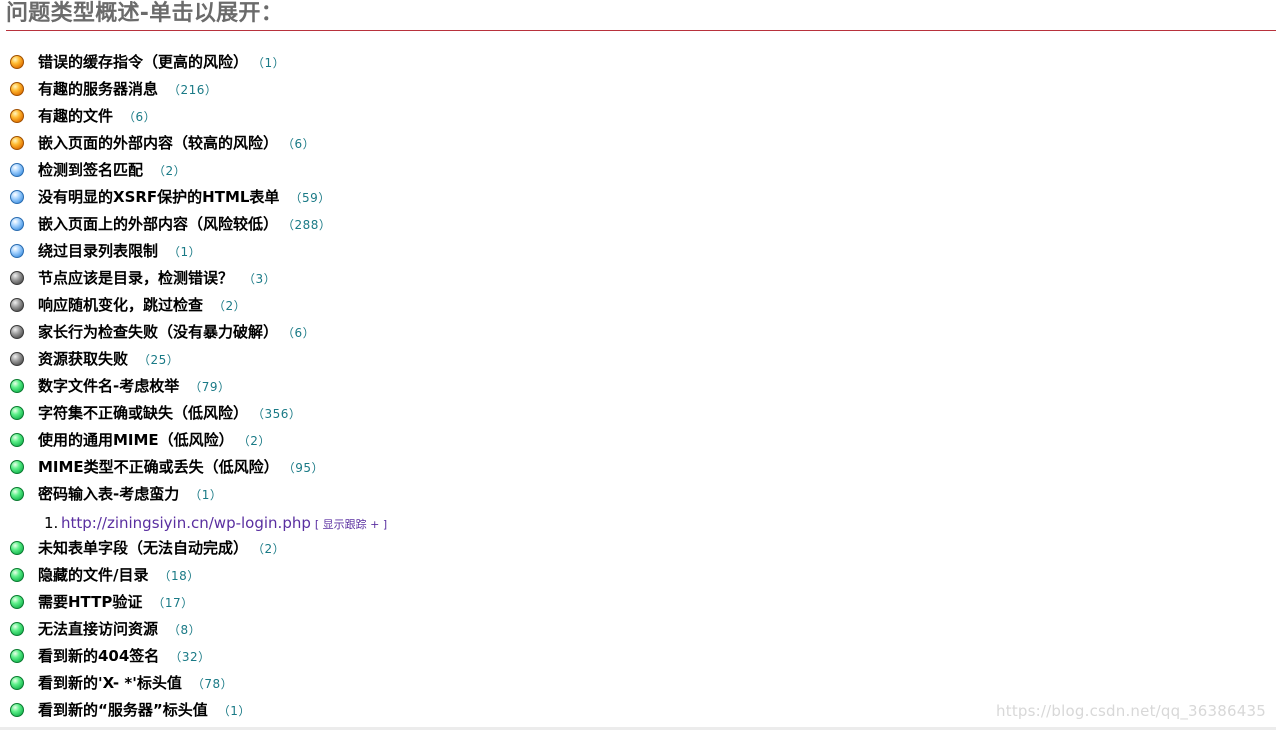 The image size is (1276, 730). What do you see at coordinates (310, 198) in the screenshot?
I see `issue-count: （59）` at bounding box center [310, 198].